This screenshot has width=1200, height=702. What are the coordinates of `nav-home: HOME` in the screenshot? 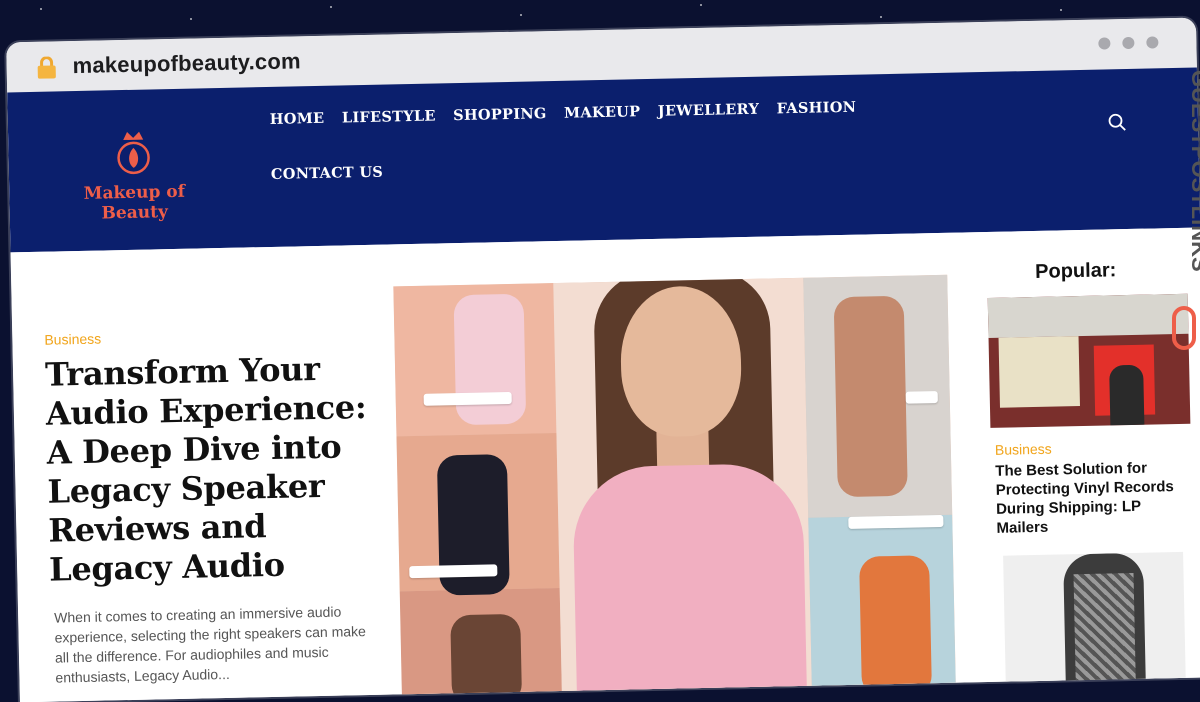 It's located at (297, 119).